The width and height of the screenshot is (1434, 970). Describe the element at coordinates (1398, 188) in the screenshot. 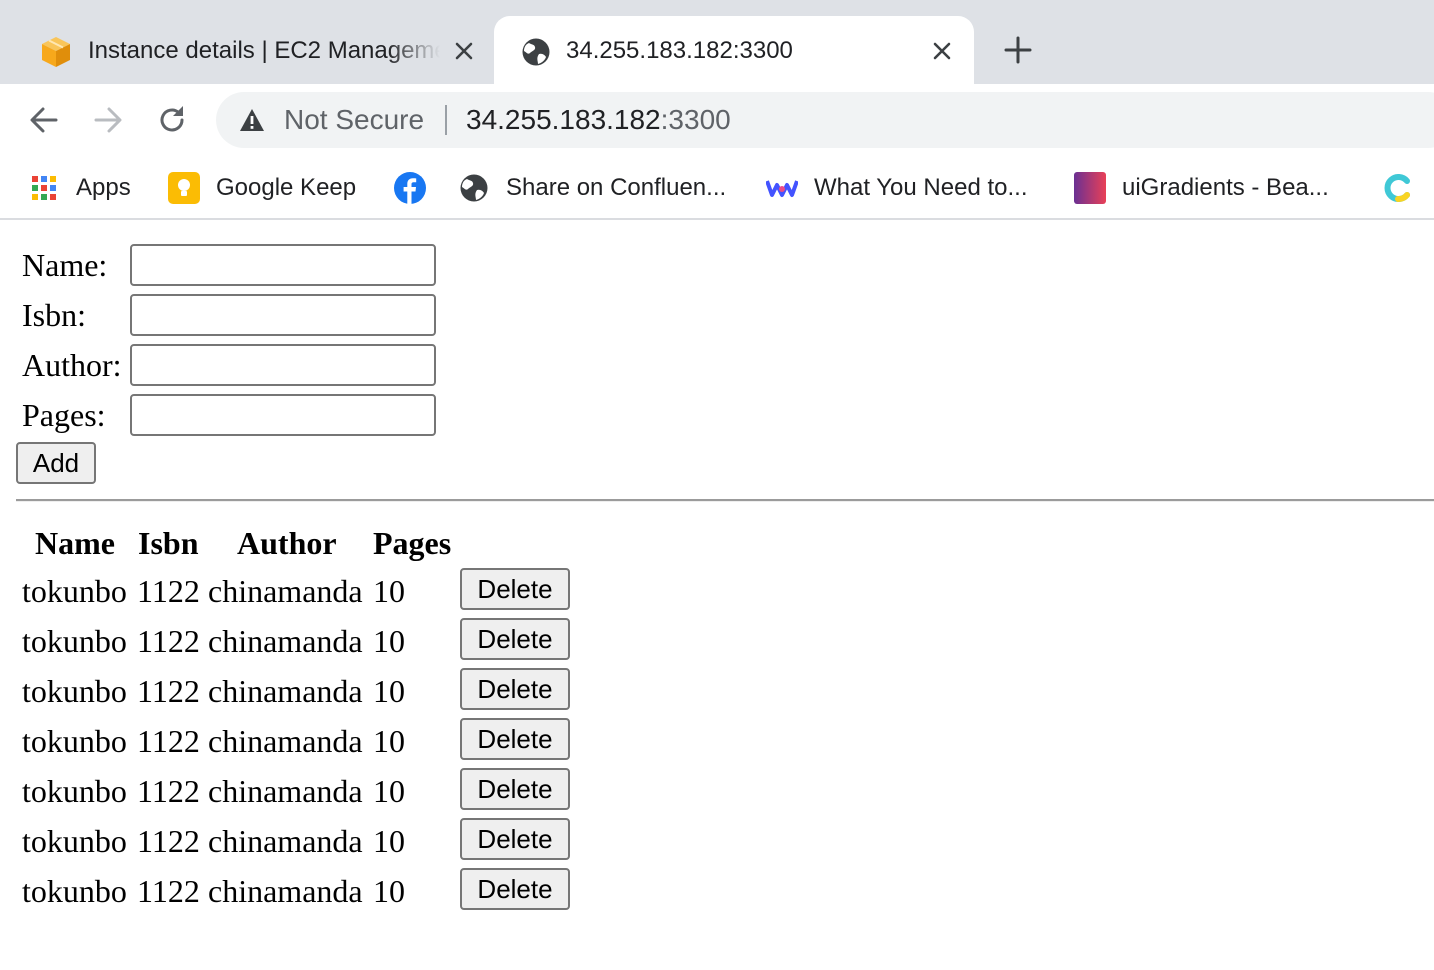

I see `cutout-c-icon` at that location.